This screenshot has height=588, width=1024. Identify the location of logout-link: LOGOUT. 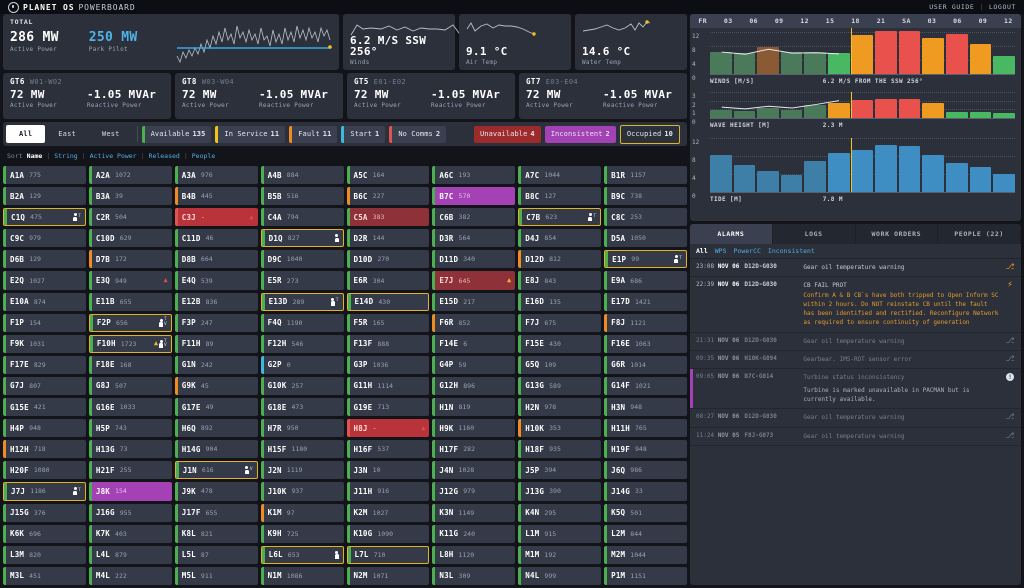
(1002, 7).